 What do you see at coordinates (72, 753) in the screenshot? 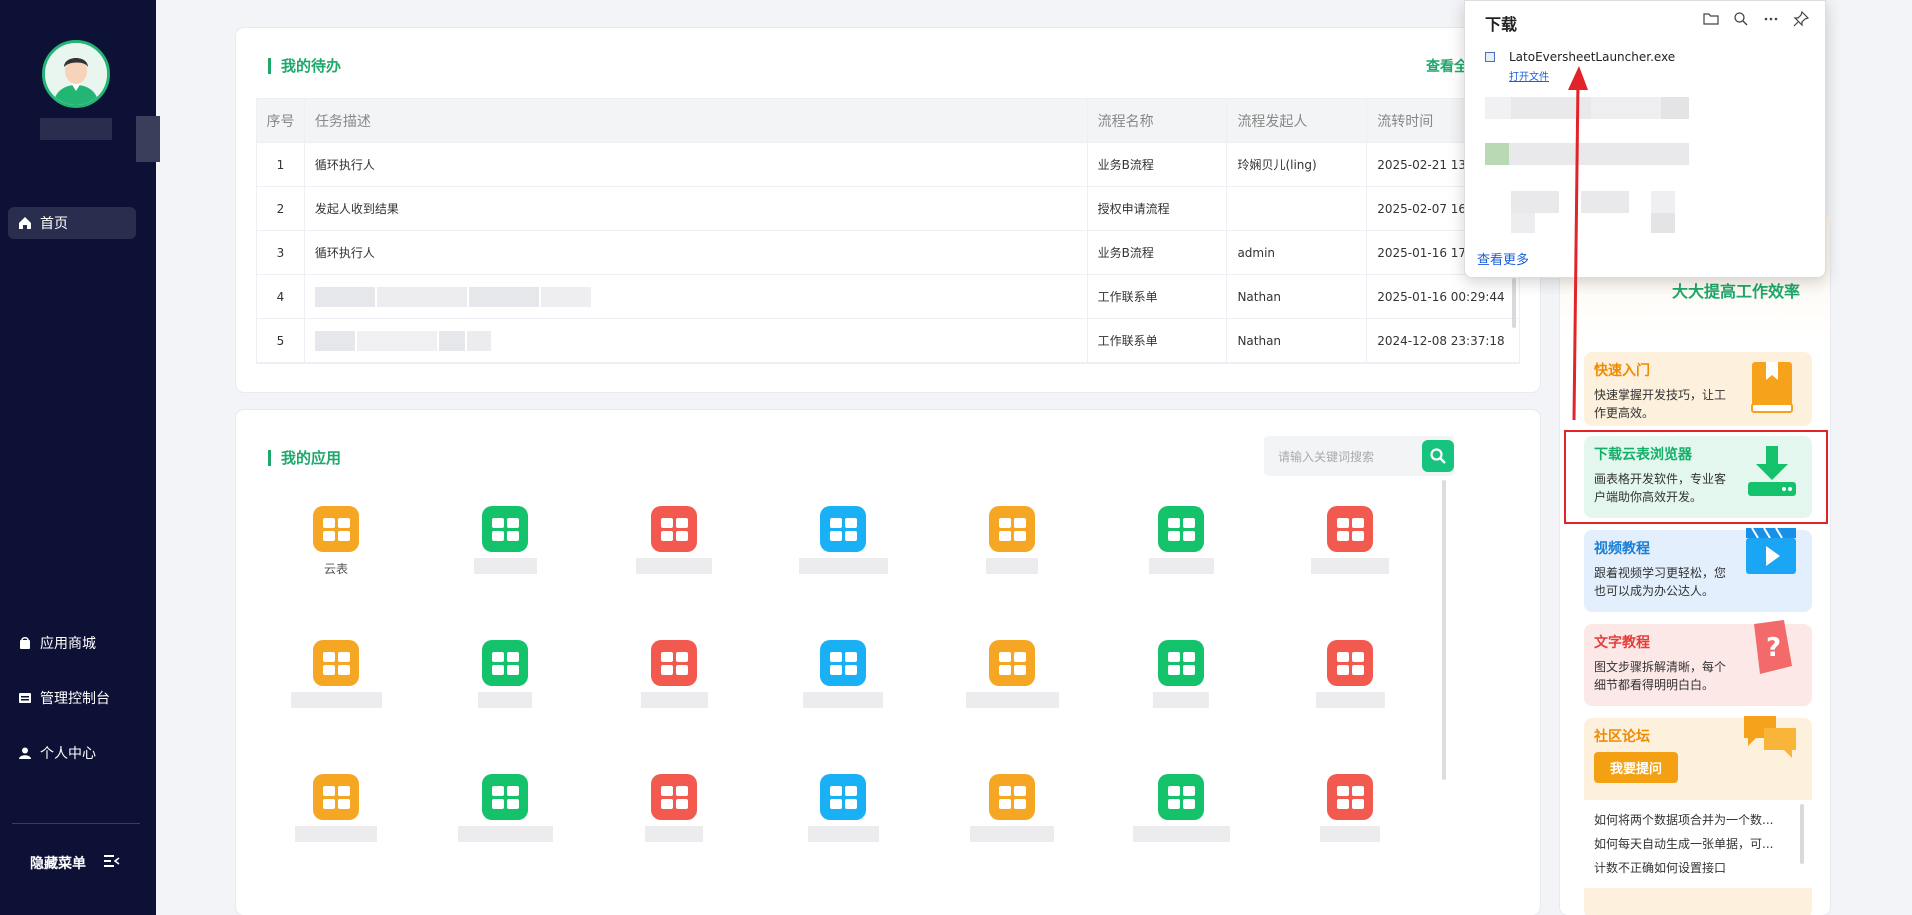
I see `sidebar-item-profile: 个人中心` at bounding box center [72, 753].